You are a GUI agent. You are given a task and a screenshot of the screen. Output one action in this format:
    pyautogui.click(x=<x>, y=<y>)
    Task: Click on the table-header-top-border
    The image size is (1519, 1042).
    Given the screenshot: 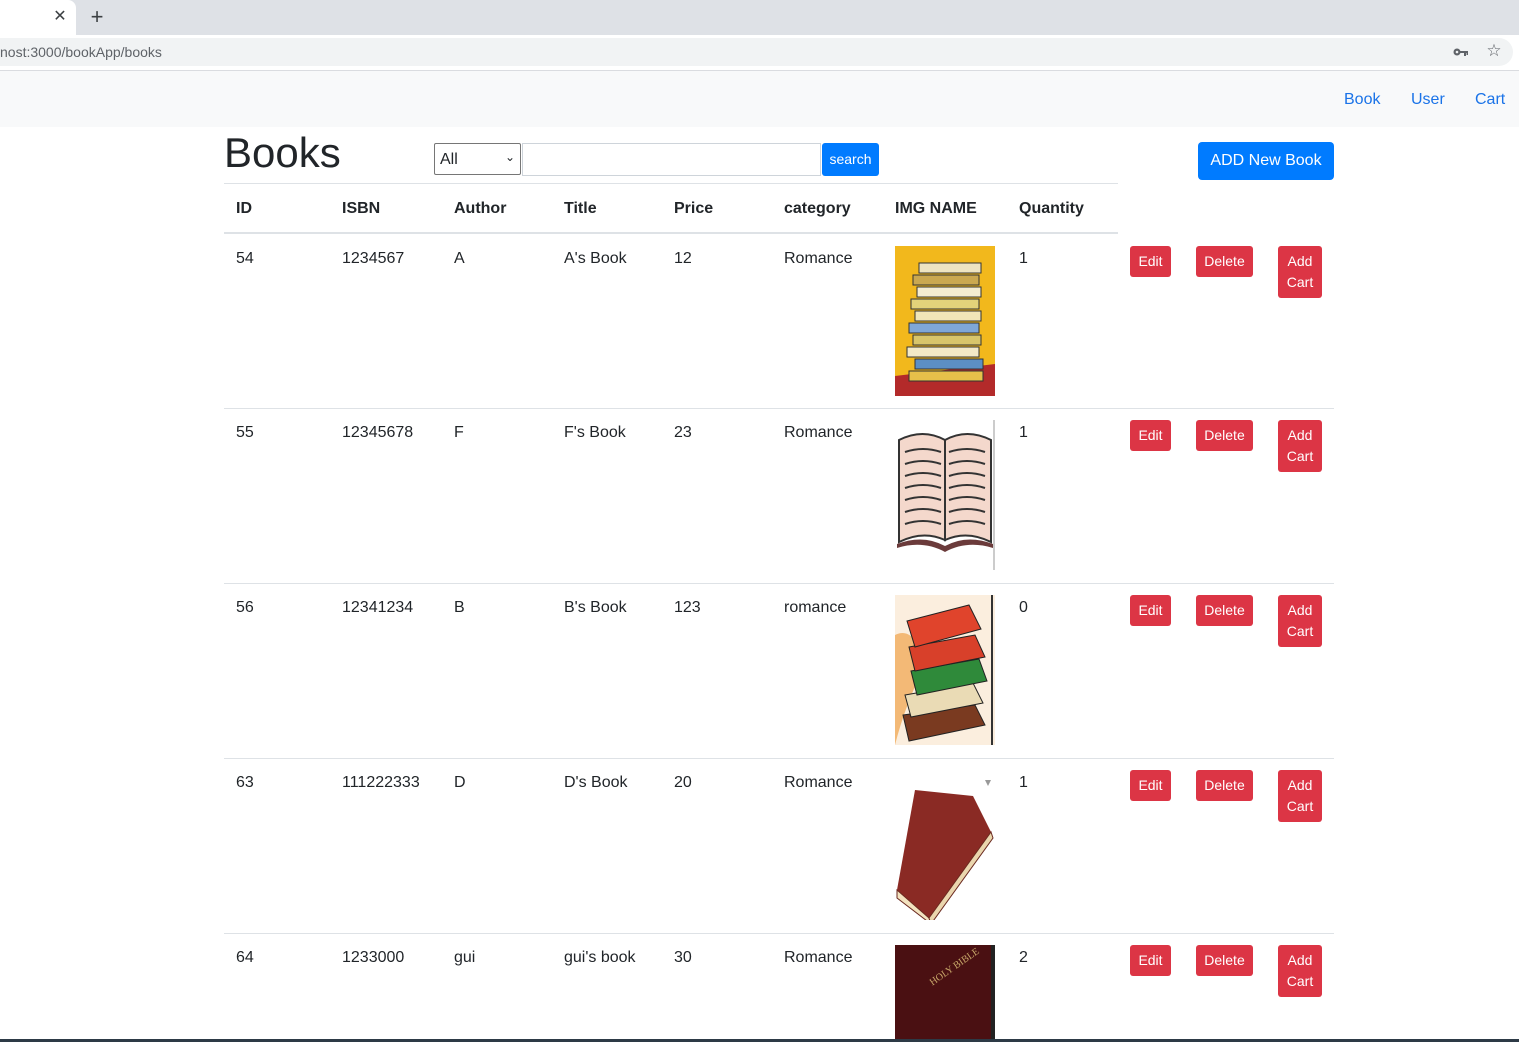 What is the action you would take?
    pyautogui.click(x=671, y=183)
    